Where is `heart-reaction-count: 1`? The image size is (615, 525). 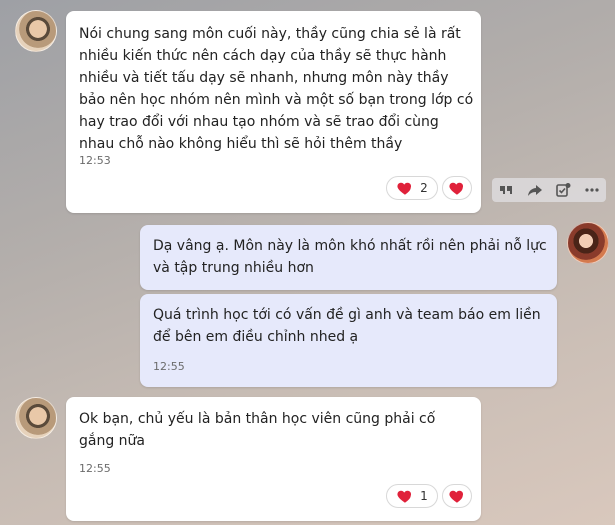
heart-reaction-count: 1 is located at coordinates (412, 496).